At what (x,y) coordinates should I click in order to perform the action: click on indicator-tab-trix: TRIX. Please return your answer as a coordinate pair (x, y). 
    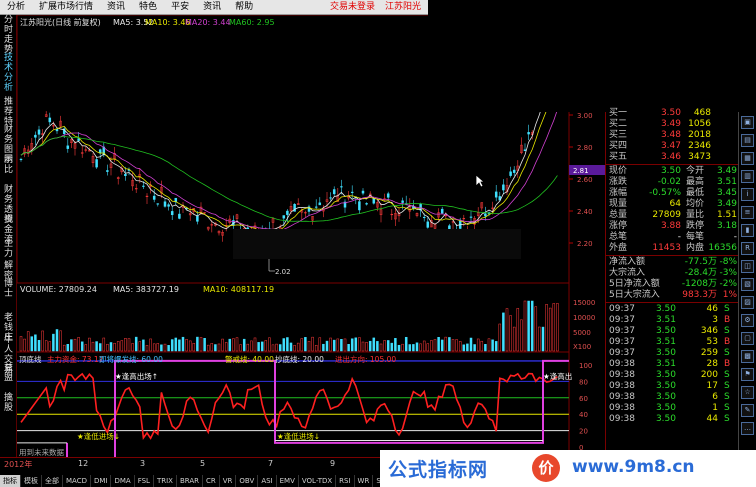
    Looking at the image, I should click on (165, 480).